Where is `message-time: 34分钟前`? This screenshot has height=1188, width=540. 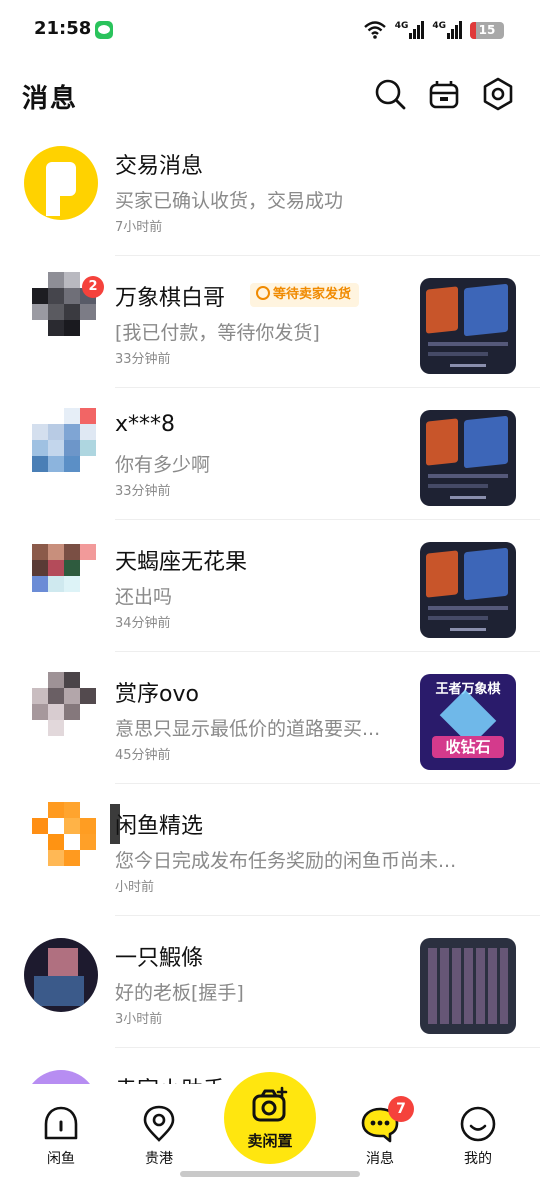
message-time: 34分钟前 is located at coordinates (143, 623).